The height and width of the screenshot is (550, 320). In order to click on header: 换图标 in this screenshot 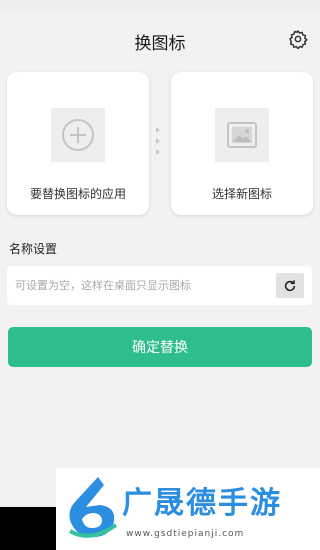, I will do `click(160, 38)`.